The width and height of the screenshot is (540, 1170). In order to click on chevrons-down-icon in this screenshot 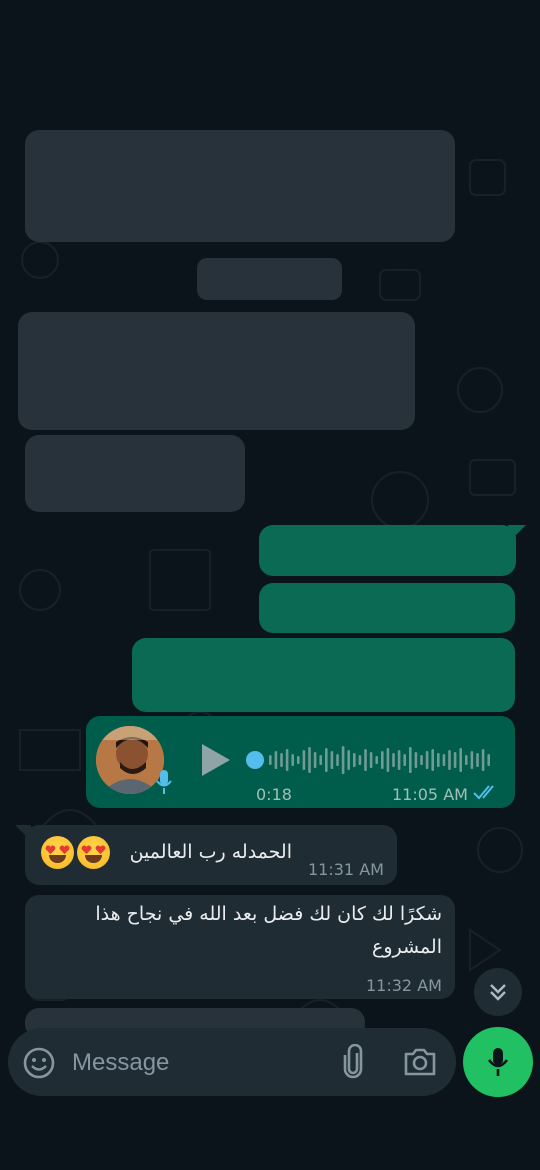, I will do `click(498, 992)`.